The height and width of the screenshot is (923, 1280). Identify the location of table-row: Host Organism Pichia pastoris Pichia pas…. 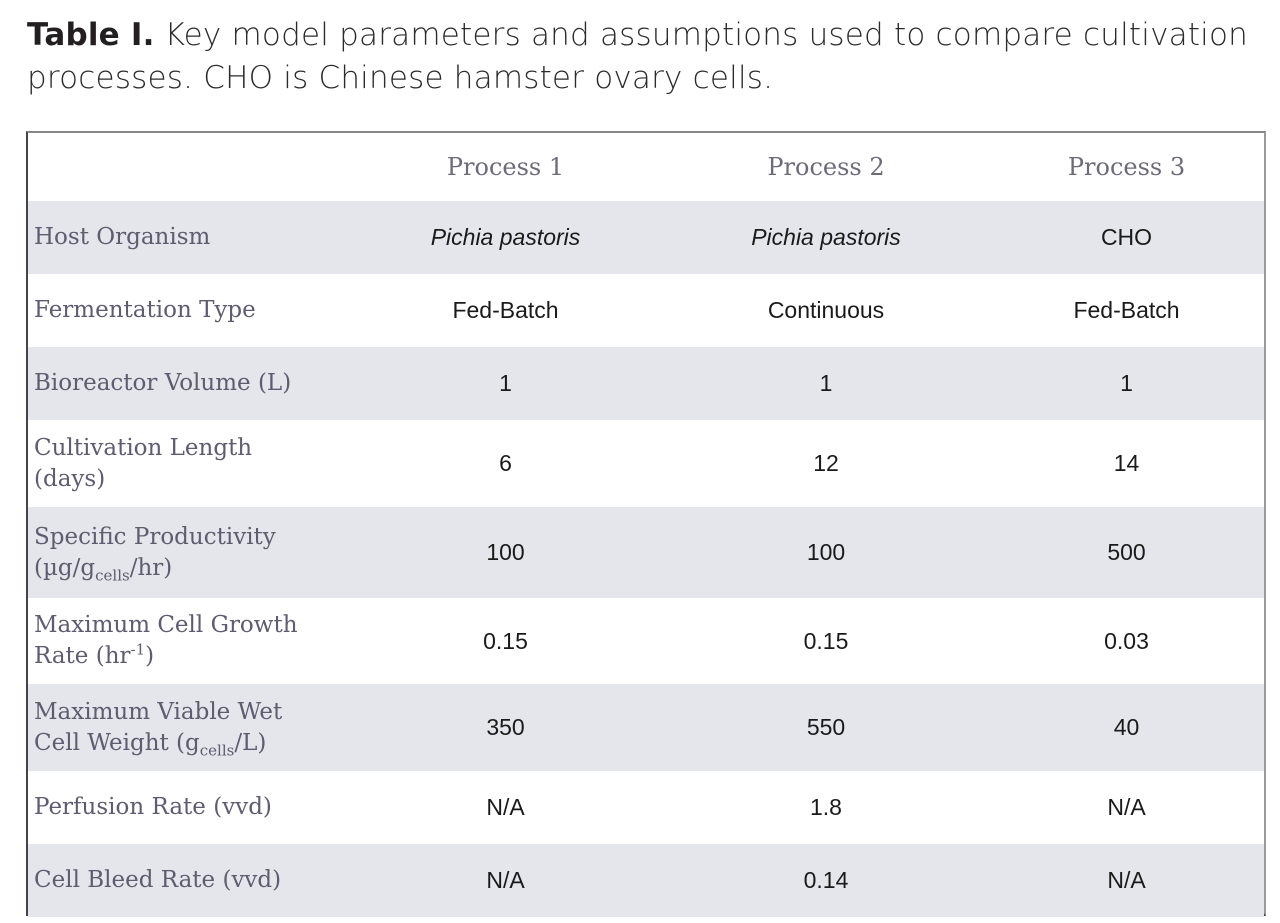
(646, 237).